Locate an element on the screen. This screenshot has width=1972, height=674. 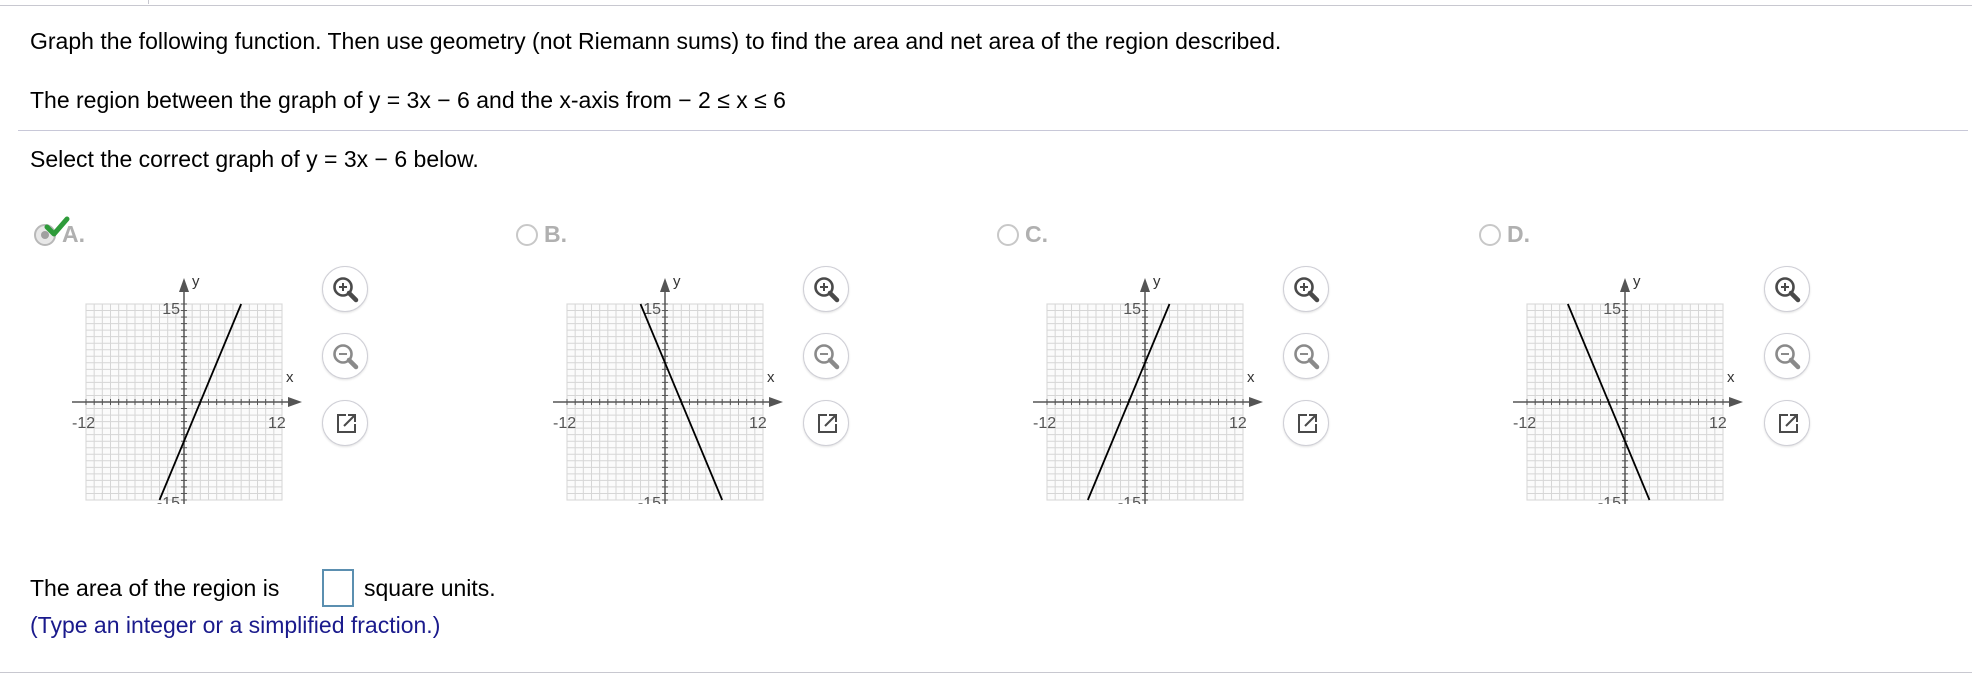
choice-label-c: C. is located at coordinates (1036, 234).